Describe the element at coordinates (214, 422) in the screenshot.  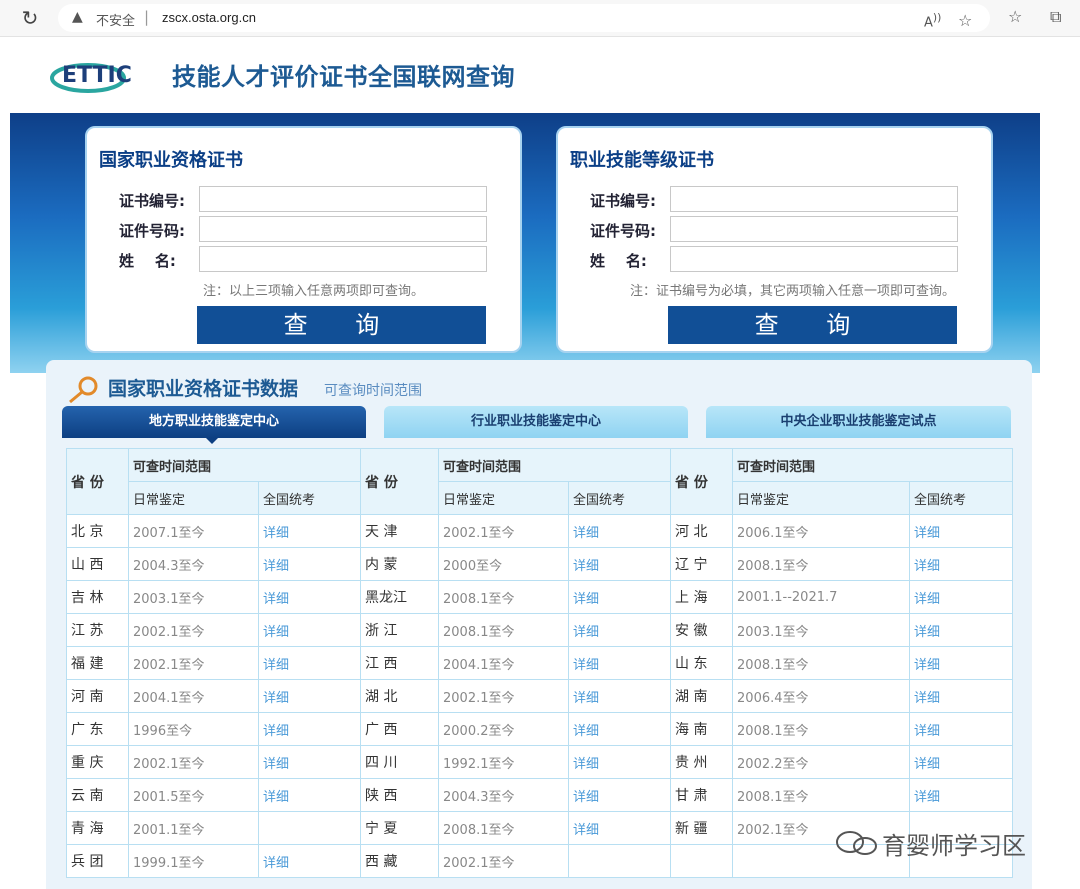
I see `tab-local-center: 地方职业技能鉴定中心` at that location.